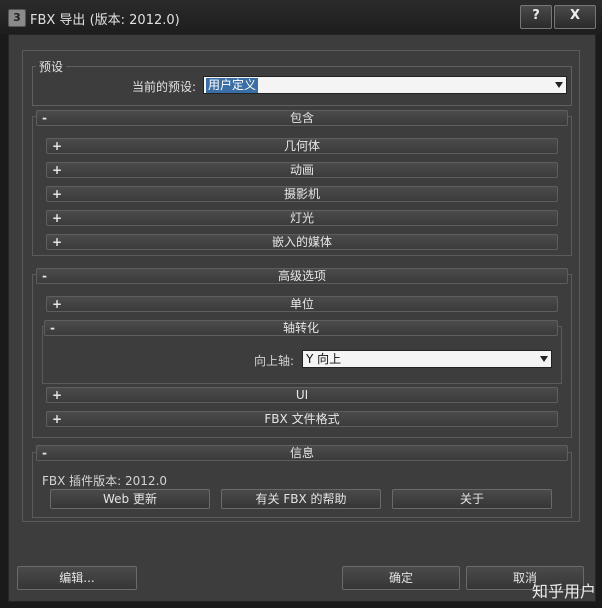  I want to click on info-rollout-header: - 信息, so click(302, 453).